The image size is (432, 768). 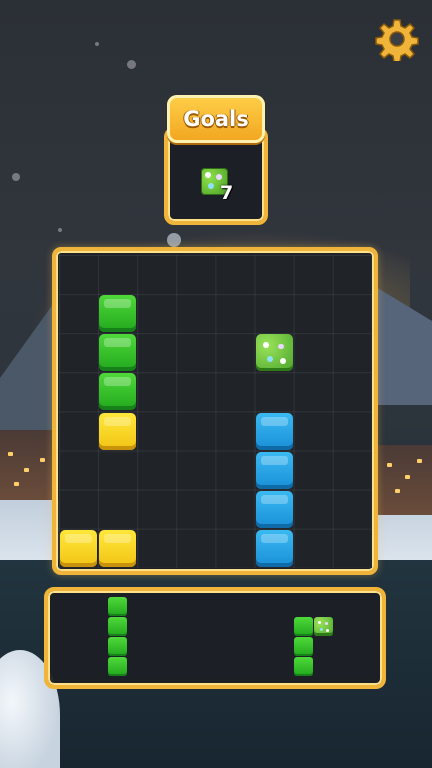 I want to click on piece-tray, so click(x=215, y=638).